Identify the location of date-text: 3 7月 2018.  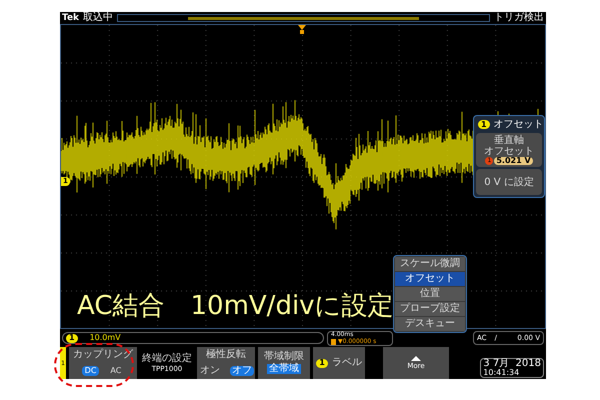
(512, 364).